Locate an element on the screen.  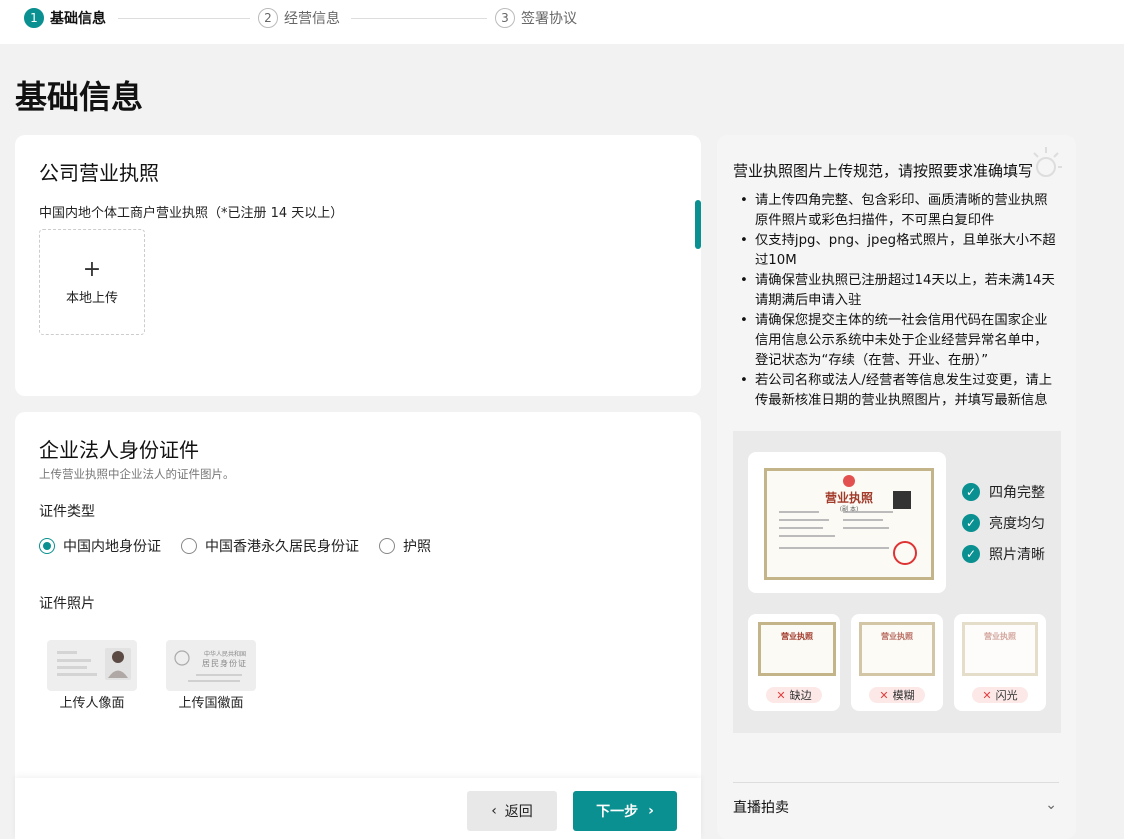
step-label: 基础信息 is located at coordinates (78, 19).